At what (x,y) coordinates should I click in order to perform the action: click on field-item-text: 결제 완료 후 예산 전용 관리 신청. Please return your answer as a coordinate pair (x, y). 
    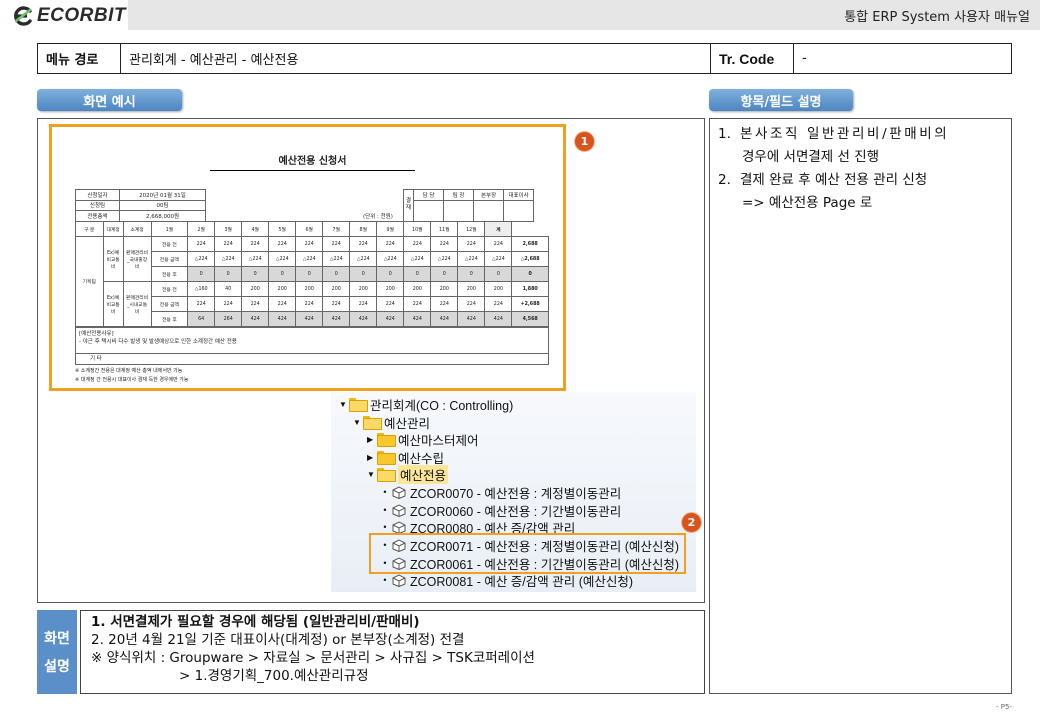
    Looking at the image, I should click on (834, 180).